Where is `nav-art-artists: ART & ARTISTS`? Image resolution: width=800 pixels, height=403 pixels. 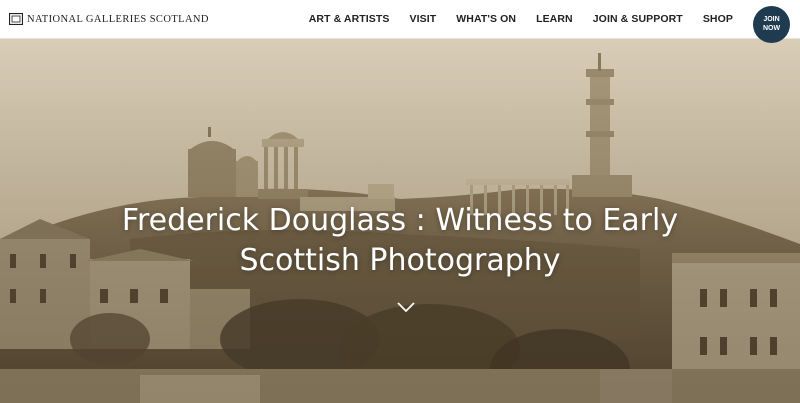 nav-art-artists: ART & ARTISTS is located at coordinates (349, 19).